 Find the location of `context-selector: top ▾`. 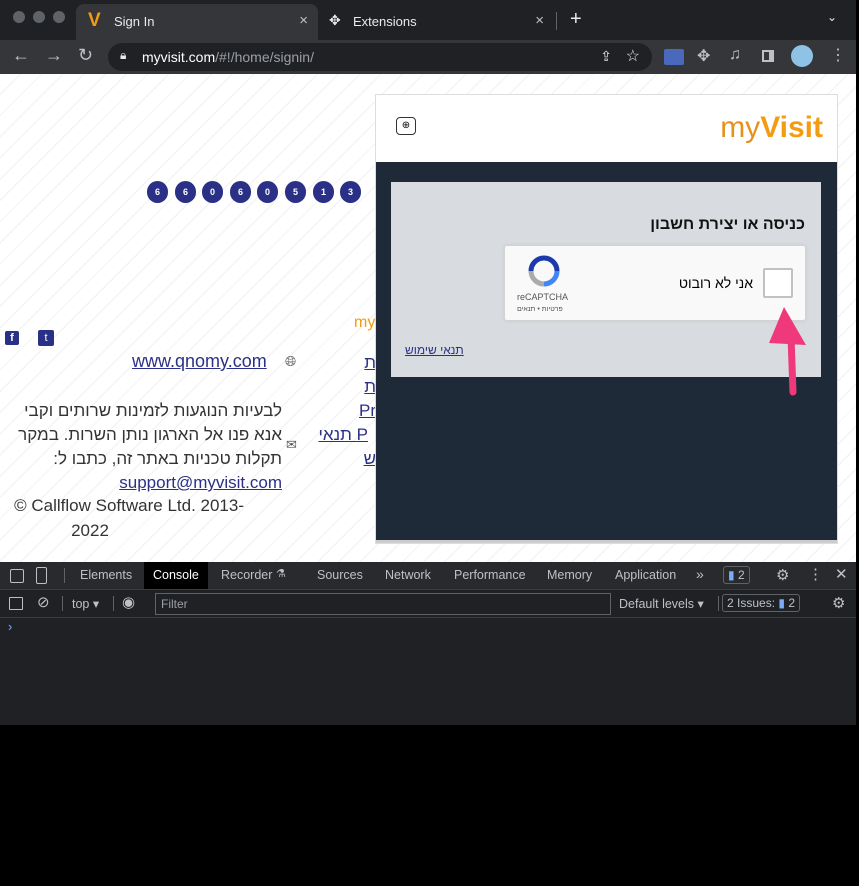

context-selector: top ▾ is located at coordinates (85, 603).